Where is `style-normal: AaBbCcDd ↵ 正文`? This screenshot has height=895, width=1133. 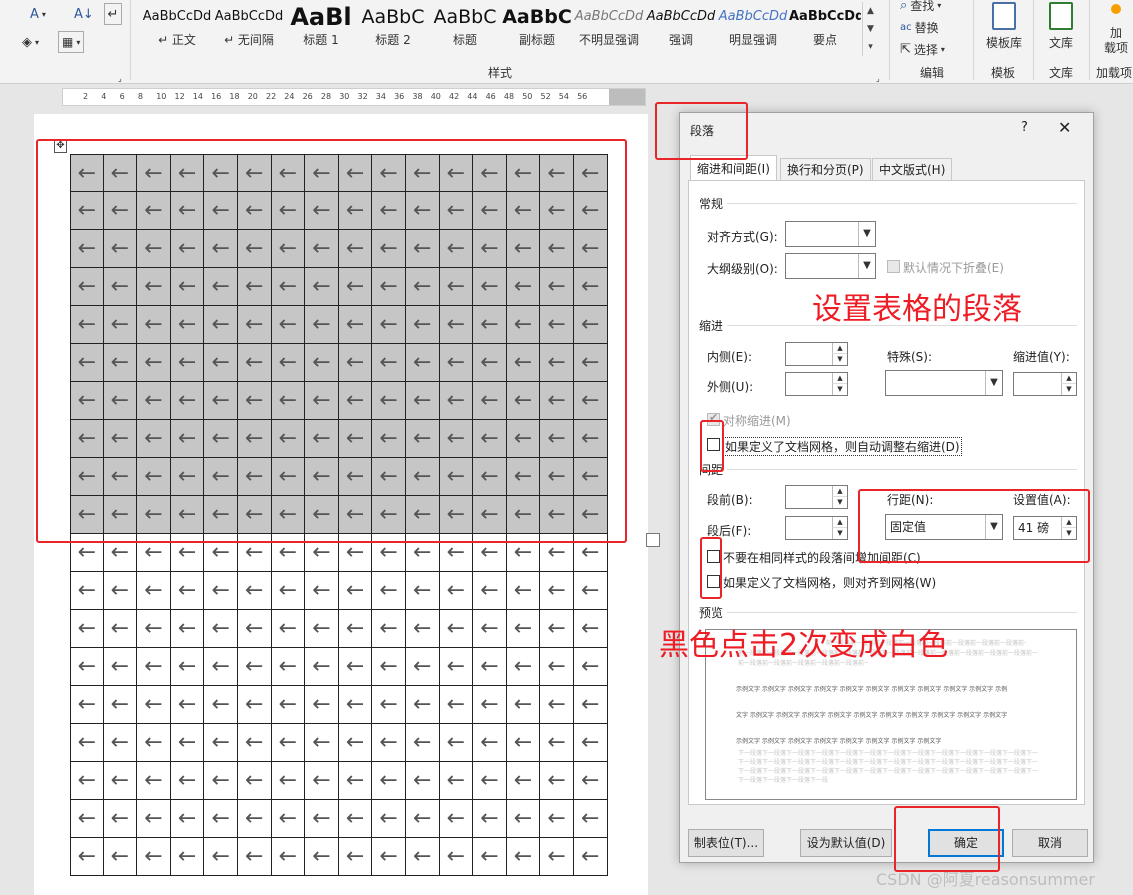
style-normal: AaBbCcDd ↵ 正文 is located at coordinates (177, 30).